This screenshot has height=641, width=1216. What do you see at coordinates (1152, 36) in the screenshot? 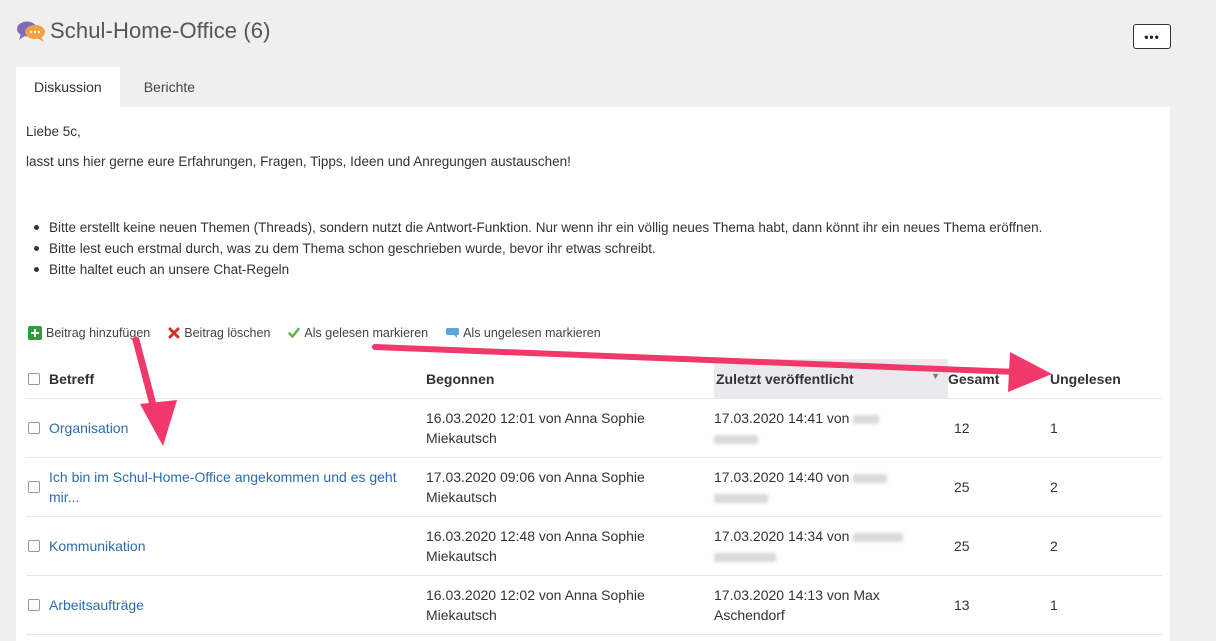
I see `more-actions-button: •••` at bounding box center [1152, 36].